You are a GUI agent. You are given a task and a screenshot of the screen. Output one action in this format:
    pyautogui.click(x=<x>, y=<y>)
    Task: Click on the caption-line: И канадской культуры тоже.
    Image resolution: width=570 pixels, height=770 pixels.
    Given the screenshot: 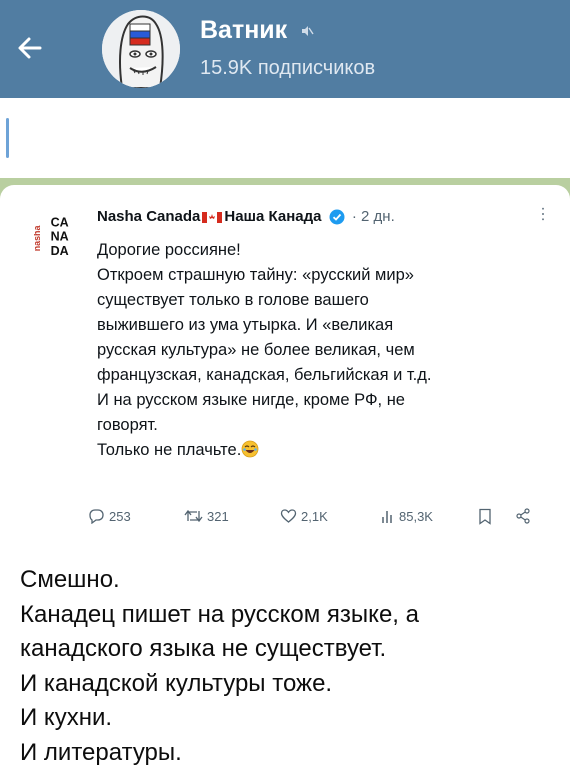 What is the action you would take?
    pyautogui.click(x=290, y=684)
    